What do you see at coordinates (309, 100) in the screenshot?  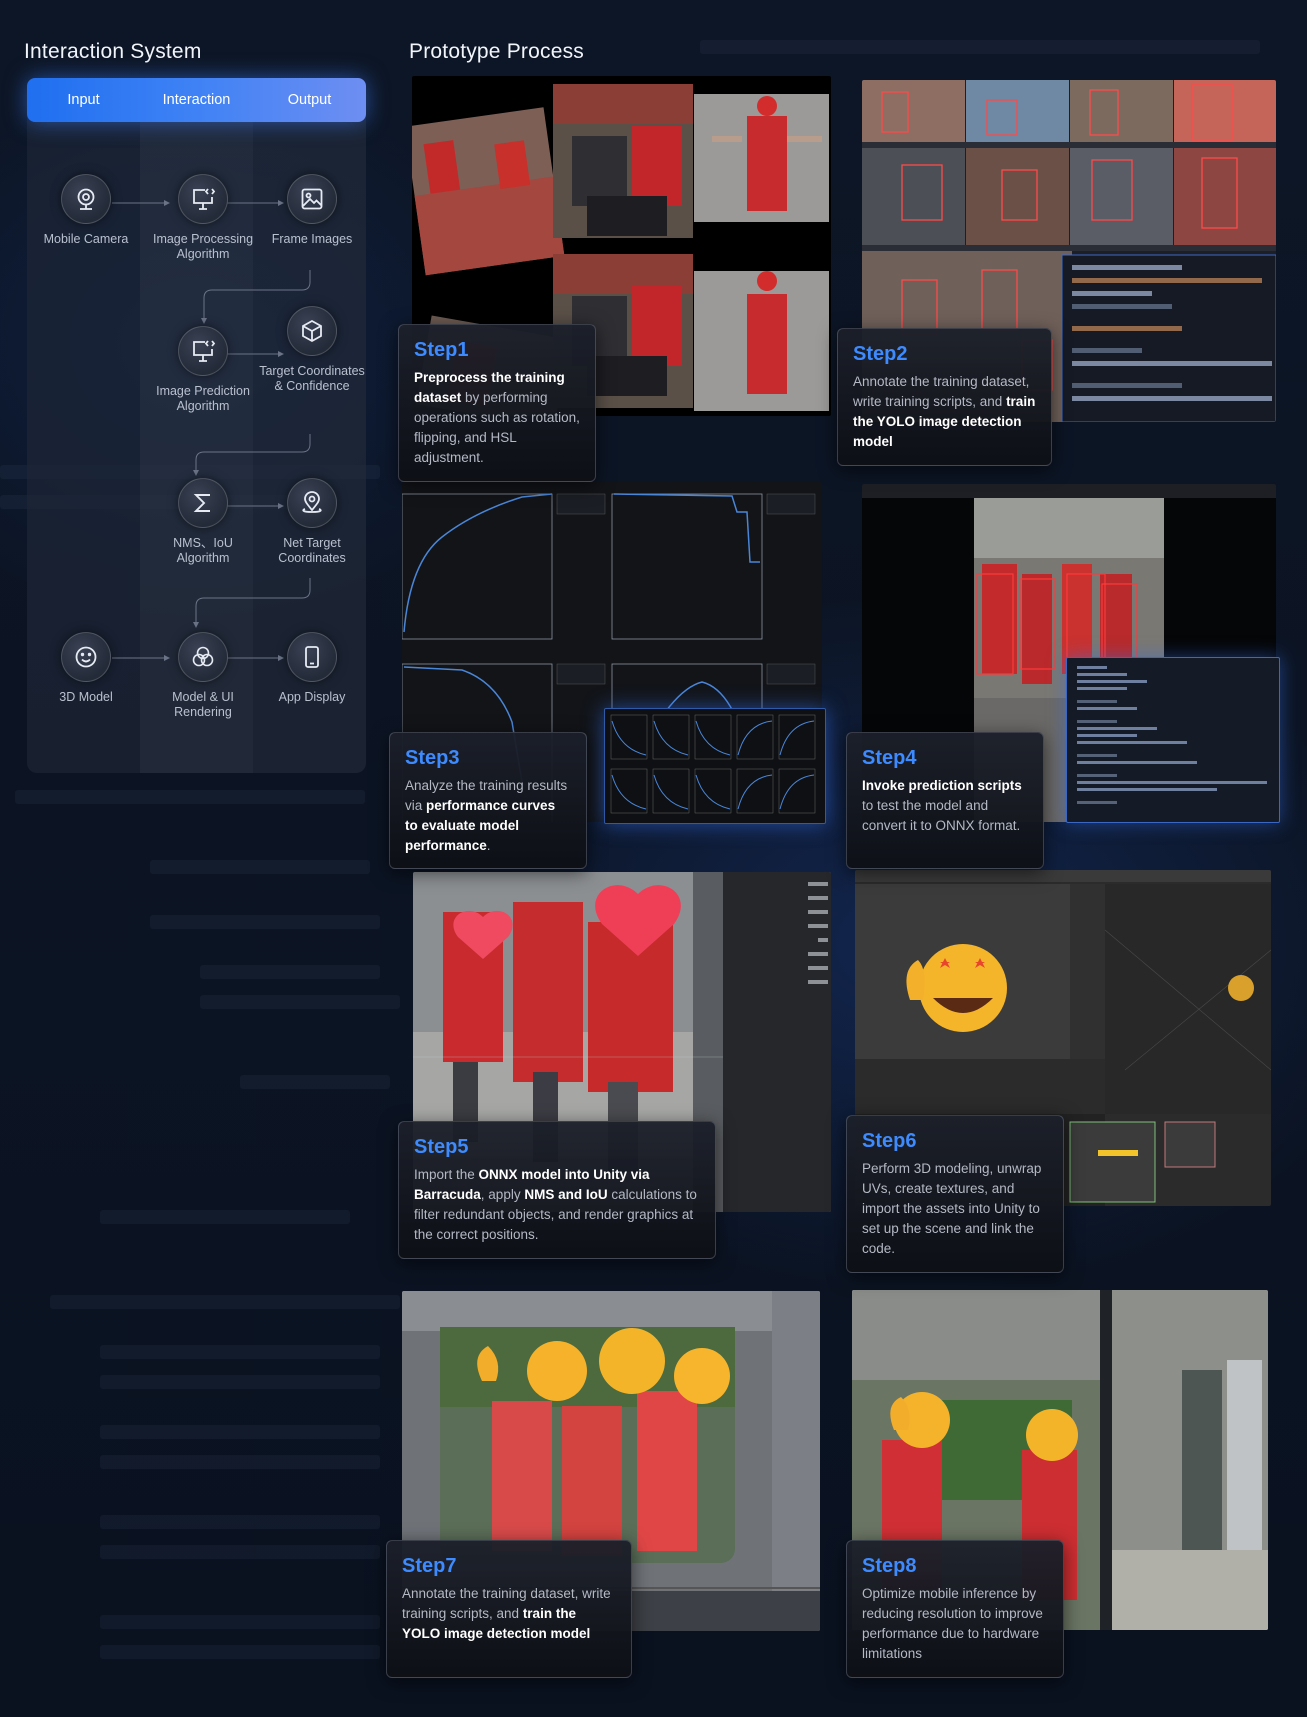 I see `tab-output: Output` at bounding box center [309, 100].